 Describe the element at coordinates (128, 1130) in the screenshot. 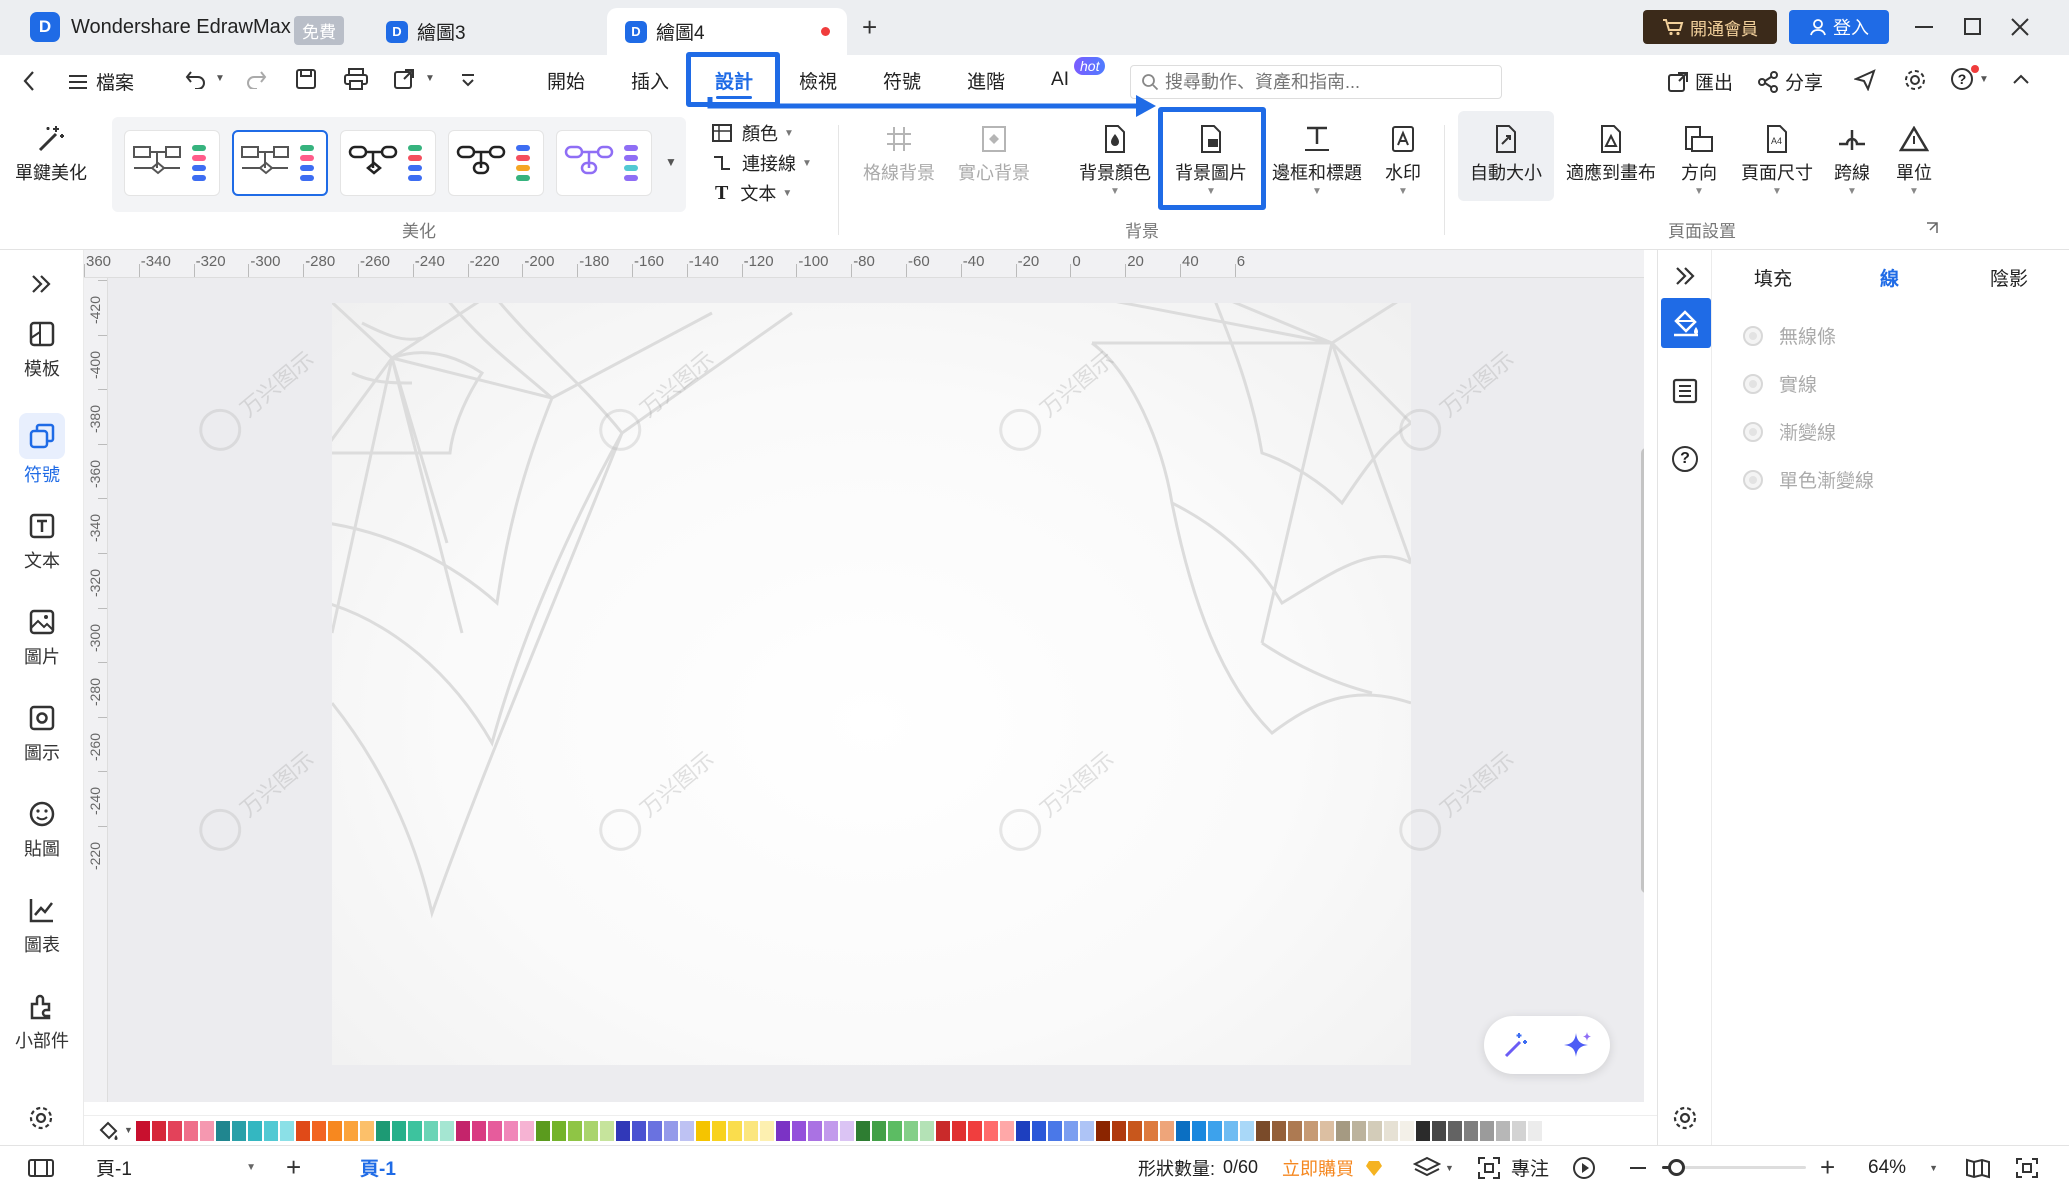

I see `fill-dropdown-icon: ▼` at that location.